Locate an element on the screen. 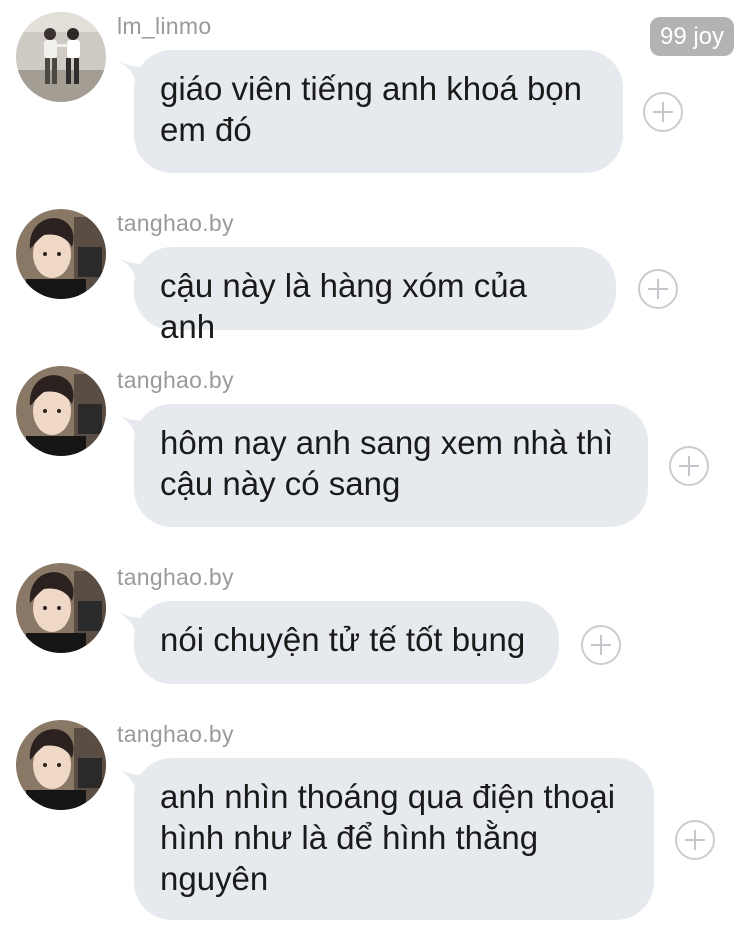  username: lm_linmo is located at coordinates (164, 26).